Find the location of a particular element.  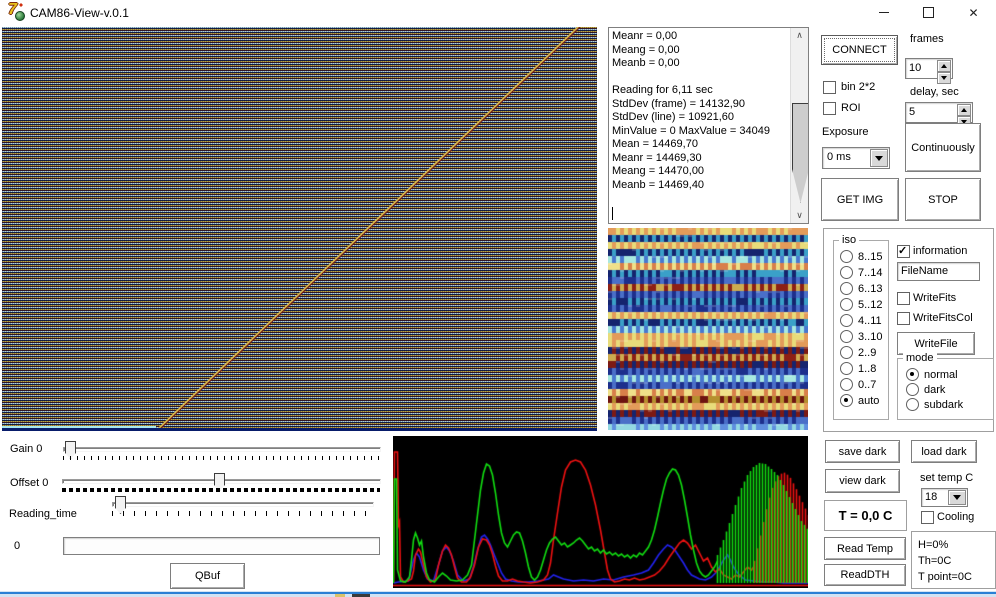

iso-option-0: 8..15 is located at coordinates (861, 256).